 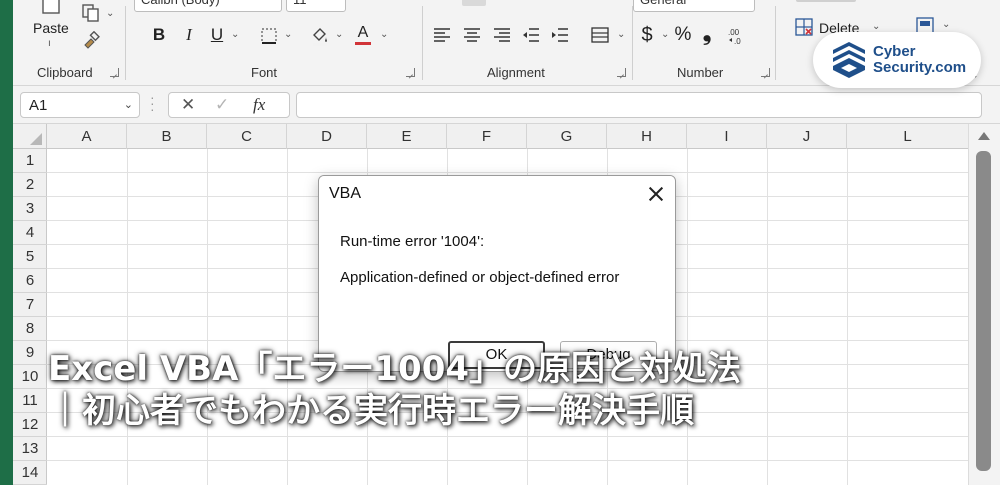 I want to click on delete-cells-button, so click(x=804, y=27).